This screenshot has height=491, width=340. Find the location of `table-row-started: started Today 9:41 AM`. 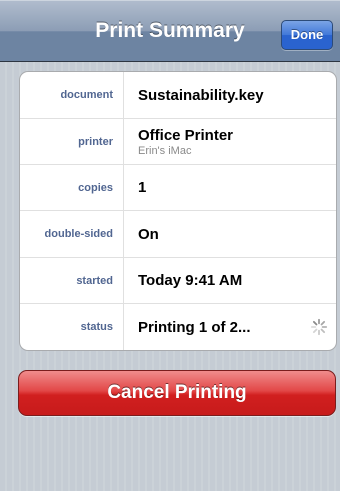

table-row-started: started Today 9:41 AM is located at coordinates (178, 281).